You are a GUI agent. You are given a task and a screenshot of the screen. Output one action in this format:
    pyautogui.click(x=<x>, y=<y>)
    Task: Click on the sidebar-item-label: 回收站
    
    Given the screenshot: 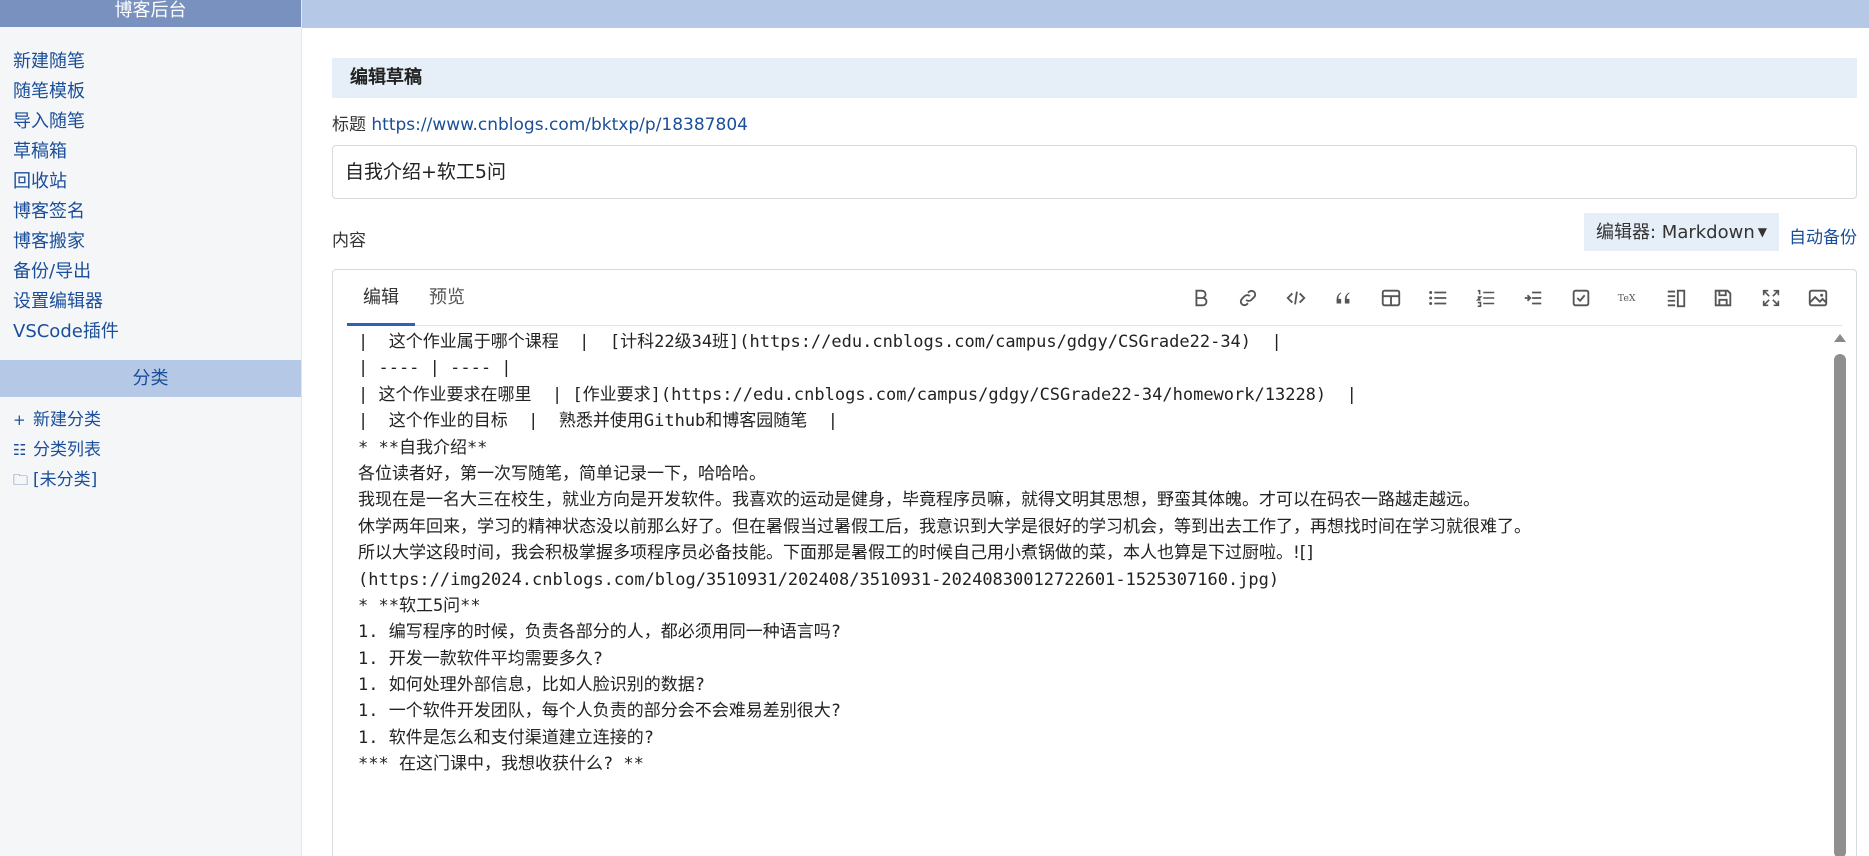 What is the action you would take?
    pyautogui.click(x=40, y=181)
    